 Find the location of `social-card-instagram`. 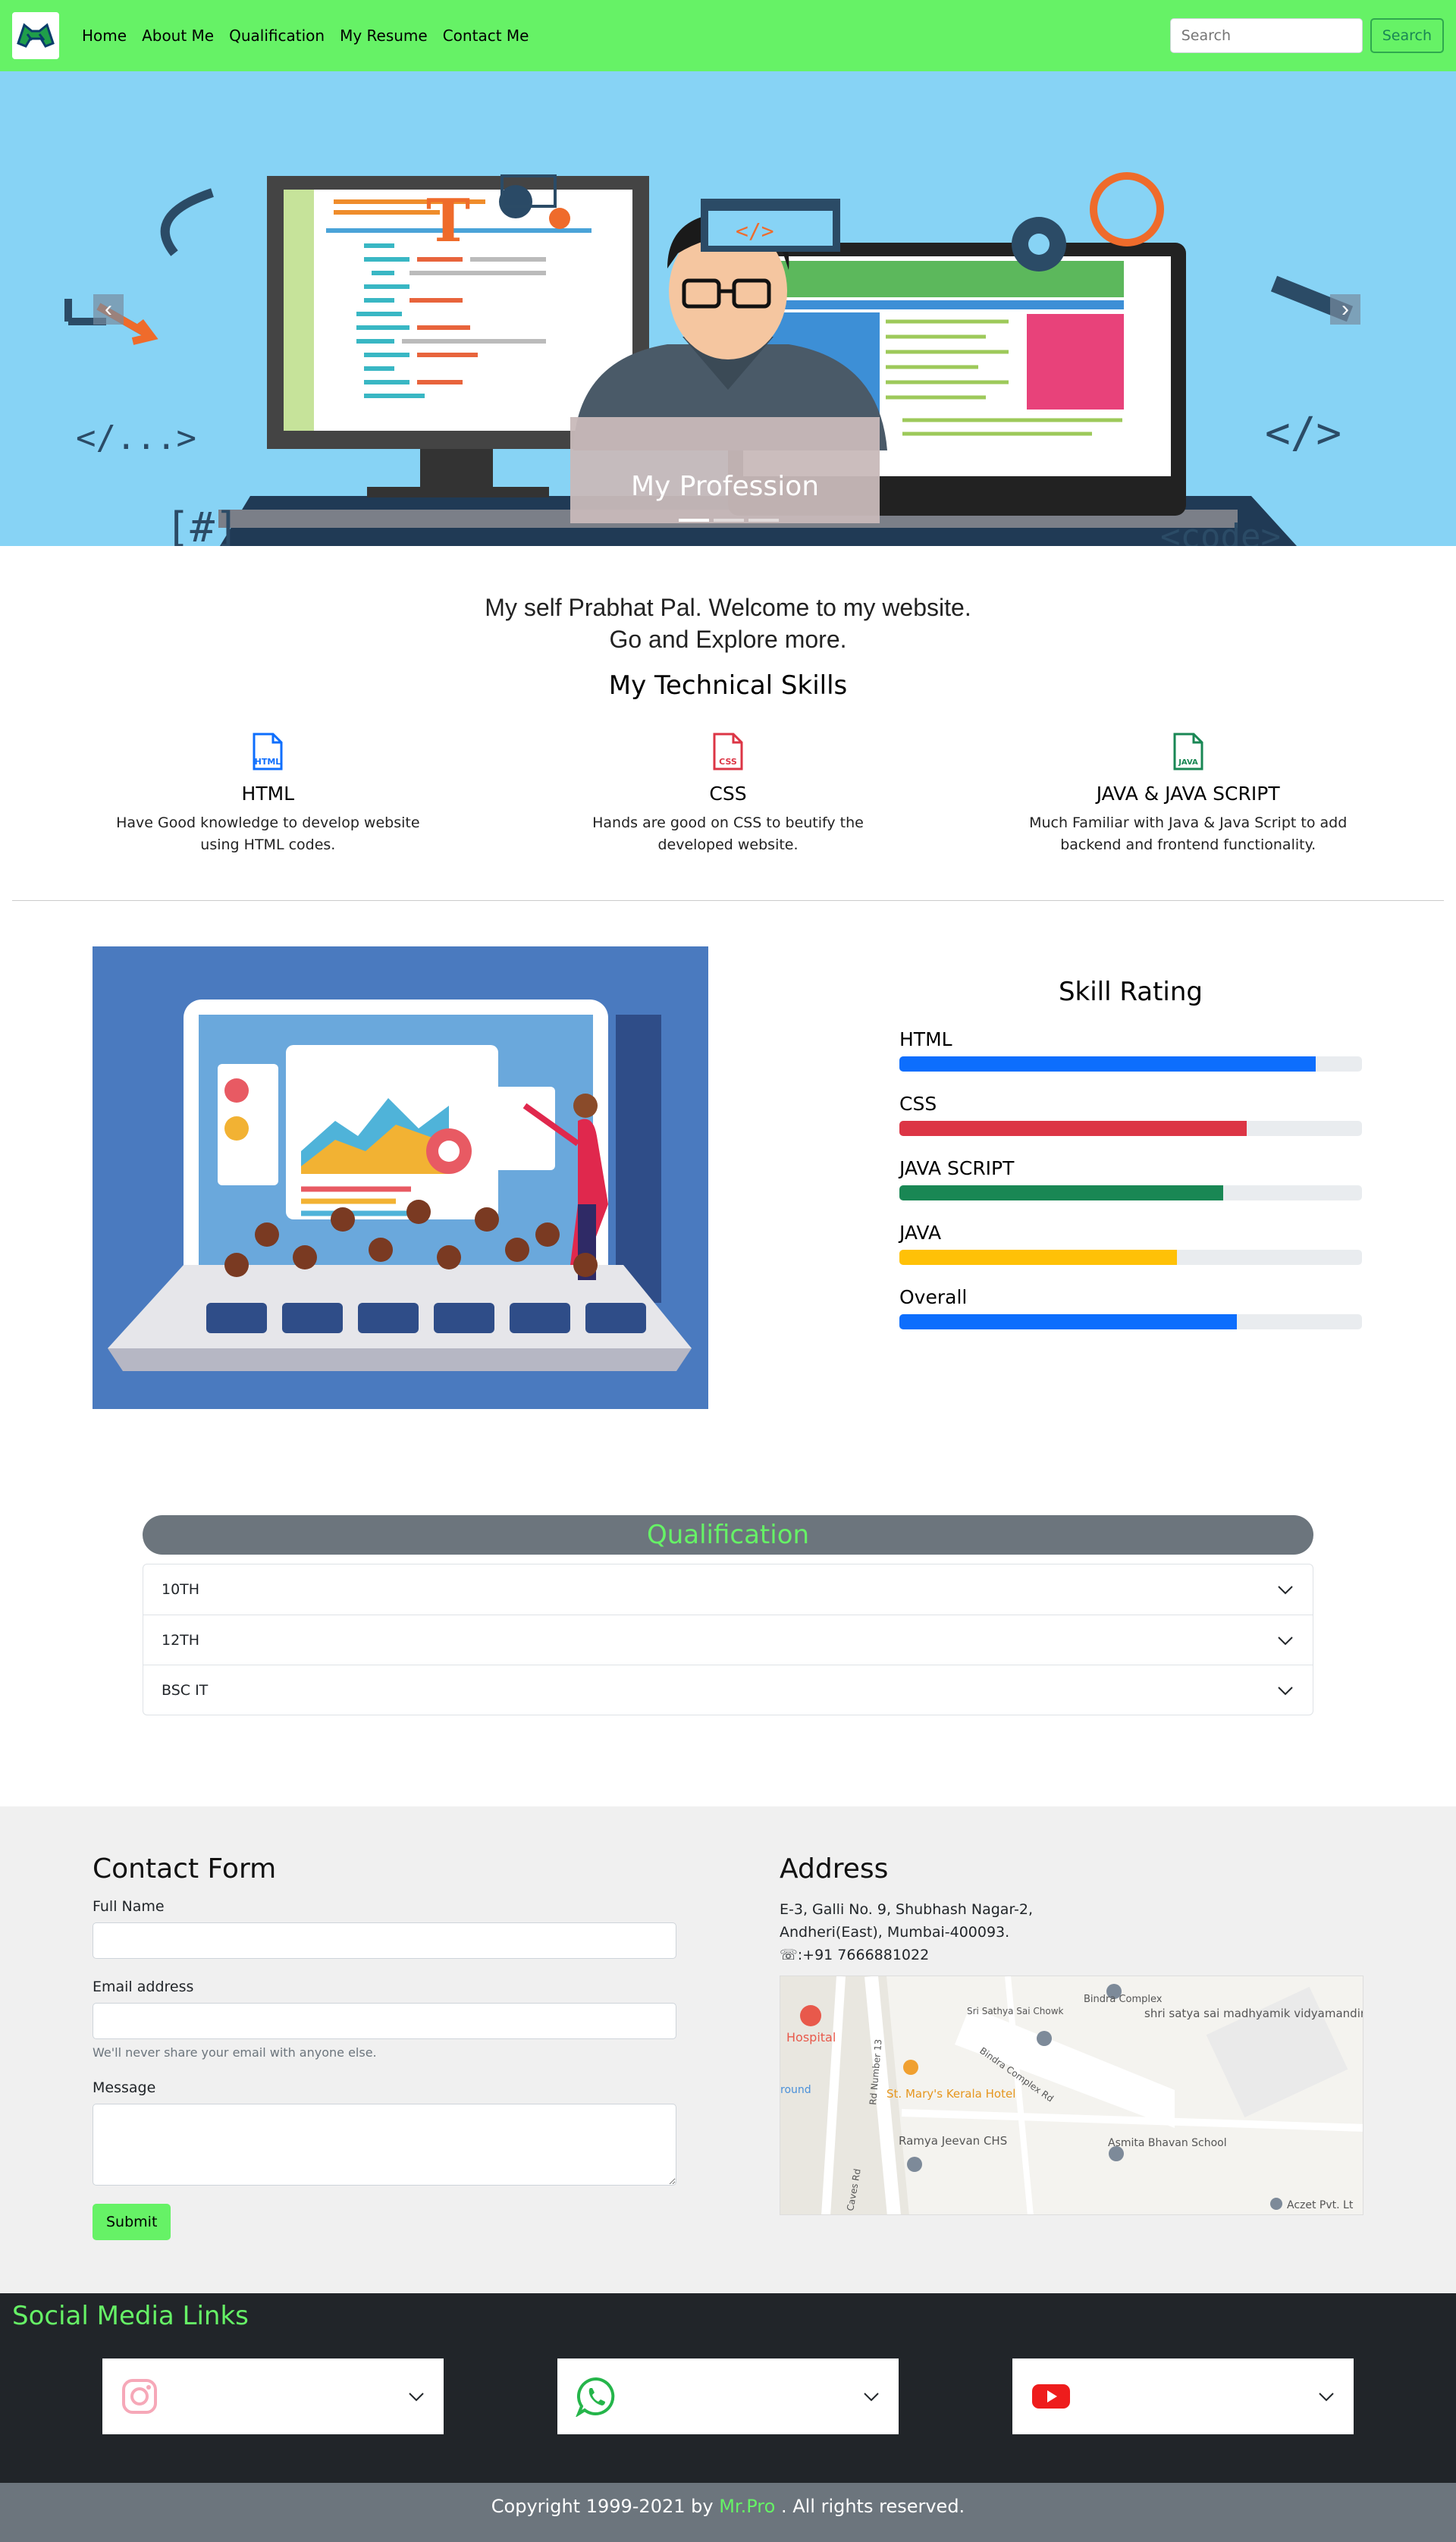

social-card-instagram is located at coordinates (273, 2396).